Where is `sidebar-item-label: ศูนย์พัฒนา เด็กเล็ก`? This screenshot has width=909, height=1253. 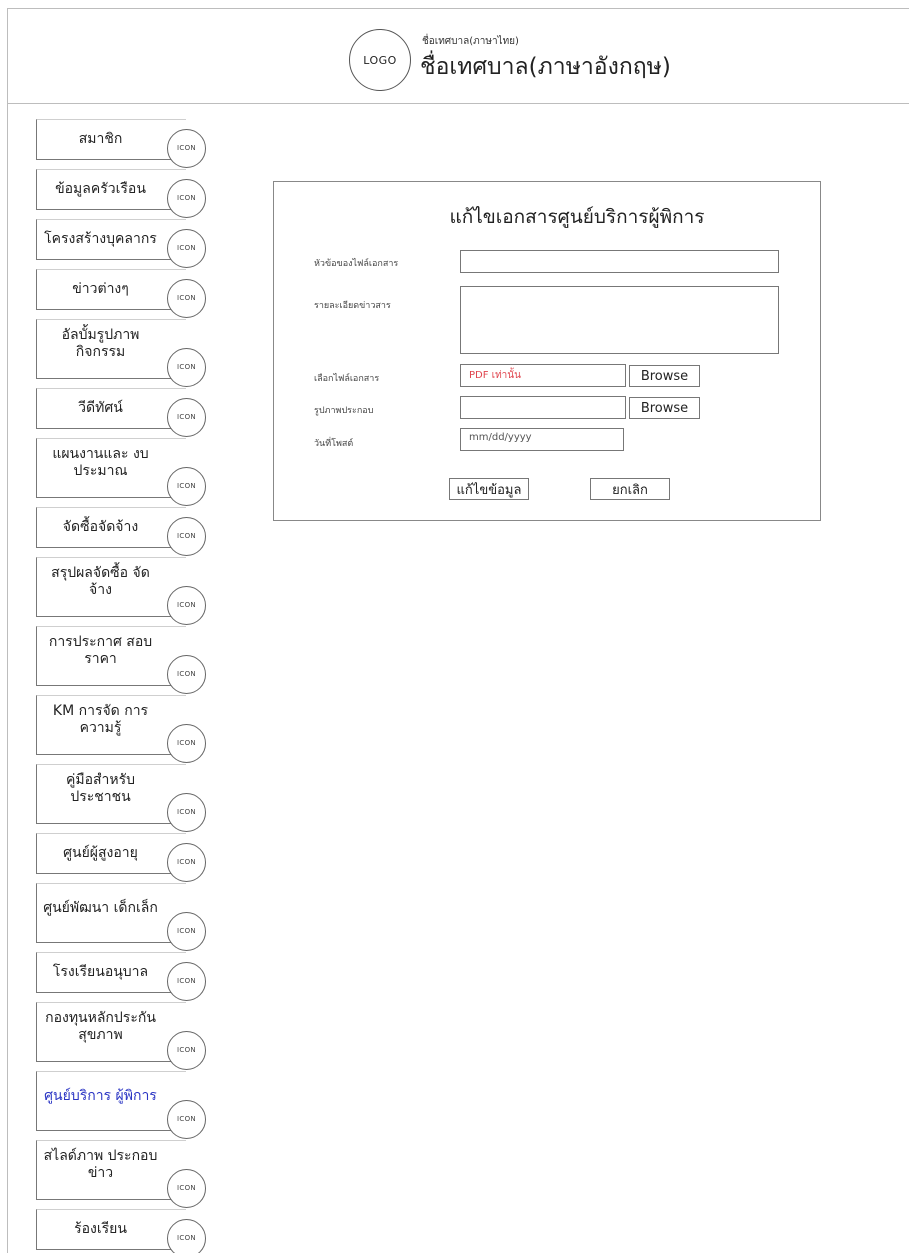
sidebar-item-label: ศูนย์พัฒนา เด็กเล็ก is located at coordinates (100, 907).